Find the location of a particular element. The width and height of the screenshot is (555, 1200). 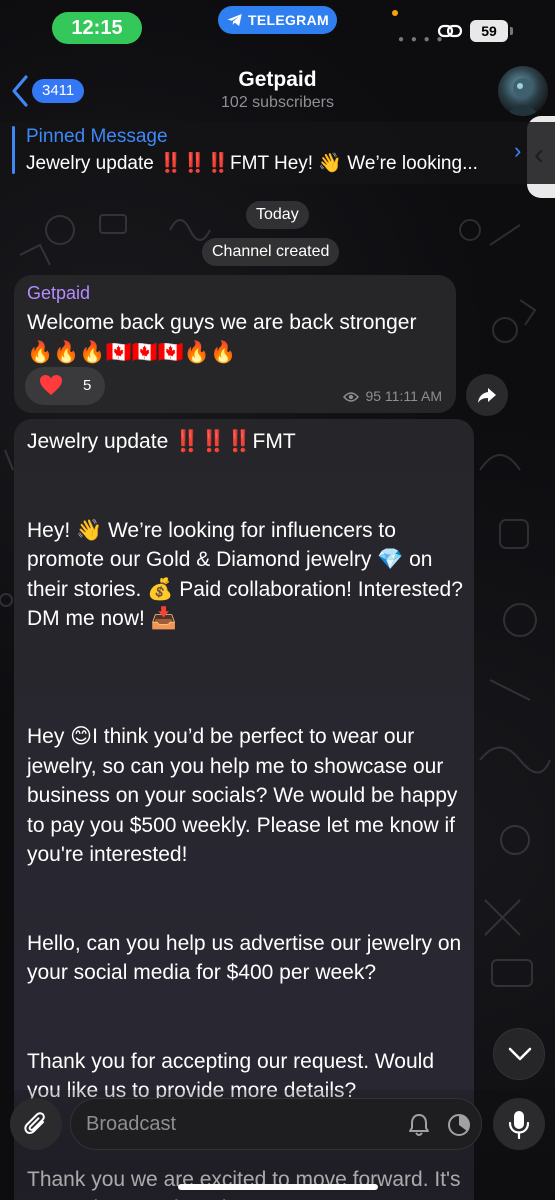

bell-icon is located at coordinates (419, 1125).